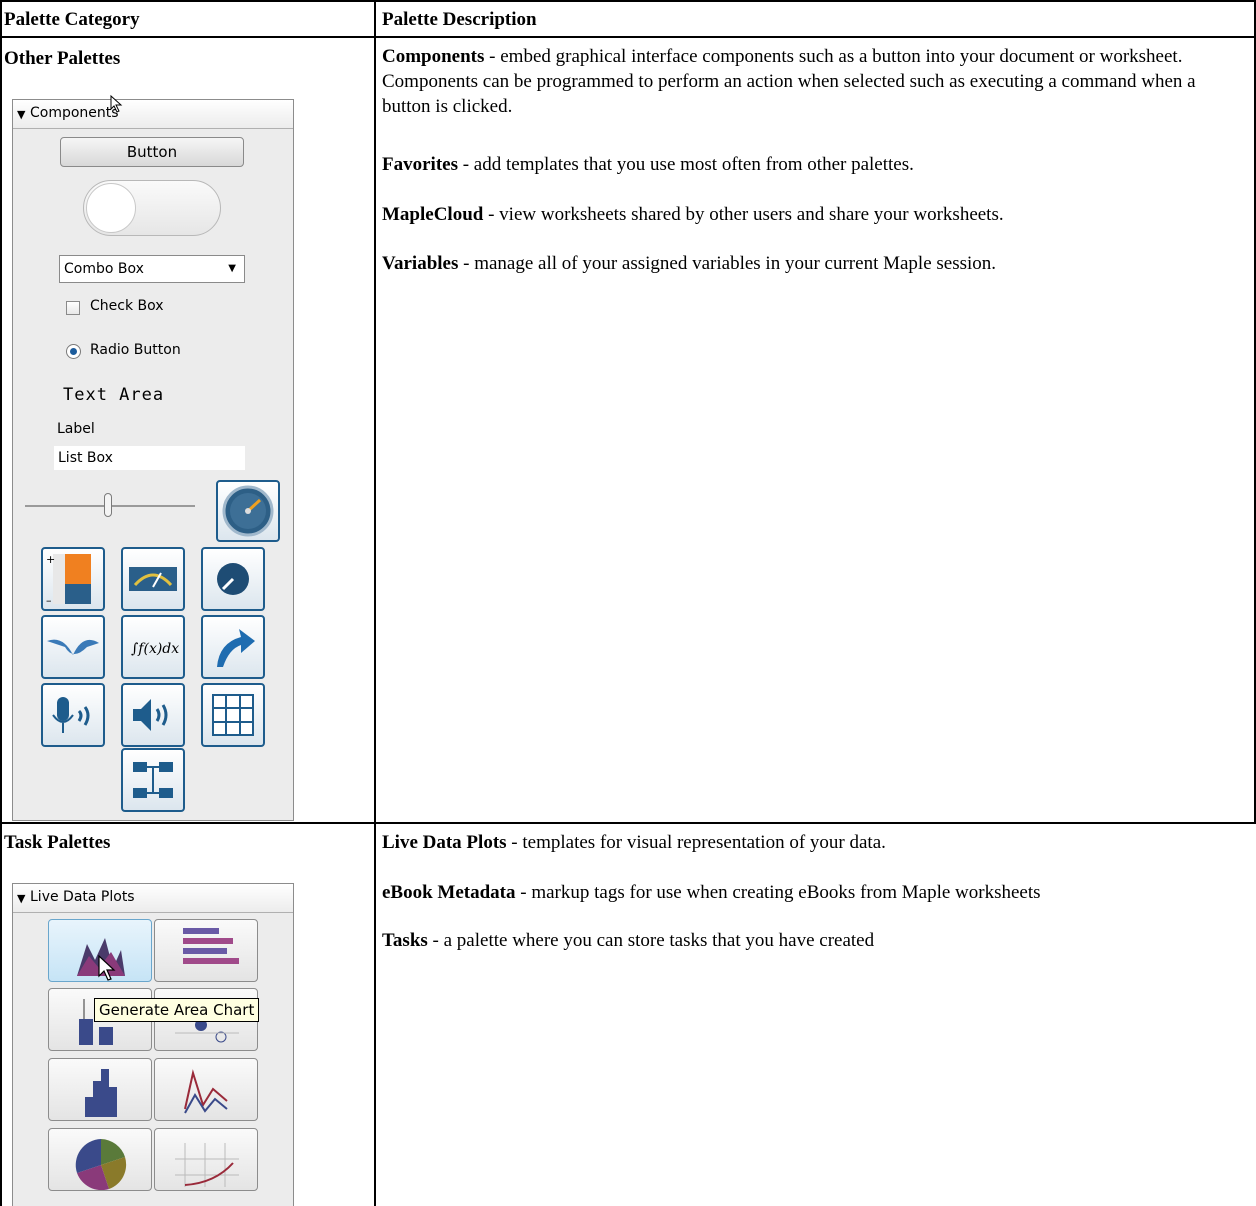  What do you see at coordinates (153, 898) in the screenshot?
I see `live-data-plots-header: ▼ Live Data Plots` at bounding box center [153, 898].